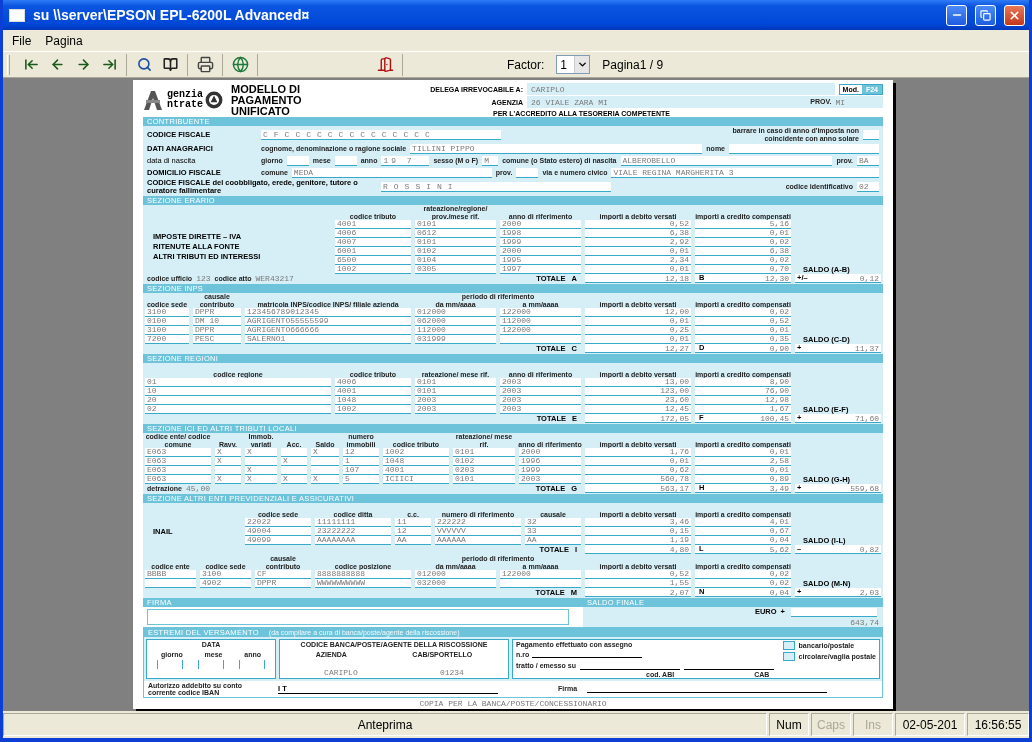 This screenshot has width=1032, height=742. Describe the element at coordinates (1014, 15) in the screenshot. I see `close-button` at that location.